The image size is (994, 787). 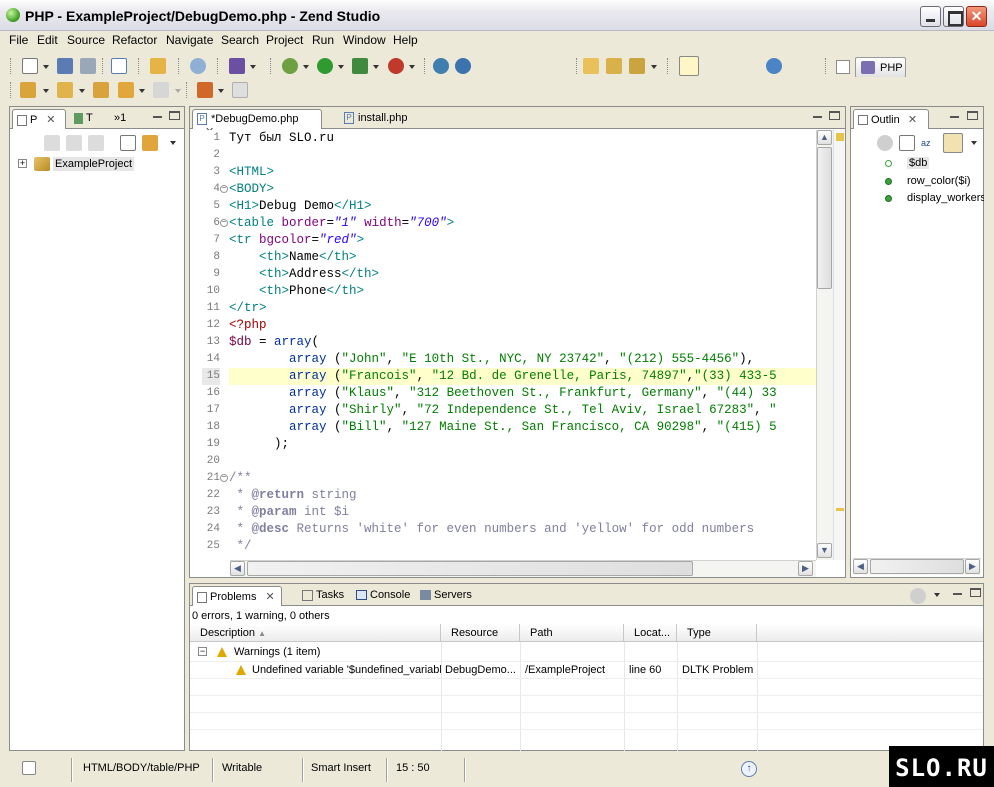 I want to click on editor-horizontal-scrollbar: ◀ ▶, so click(x=523, y=568).